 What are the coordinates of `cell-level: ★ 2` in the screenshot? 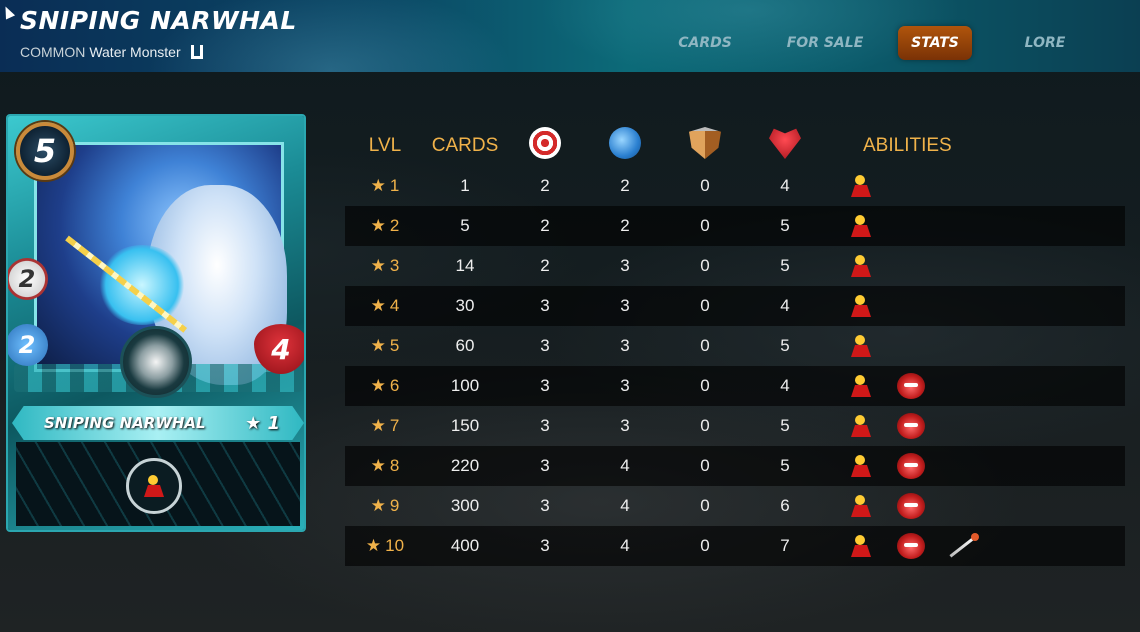 It's located at (385, 226).